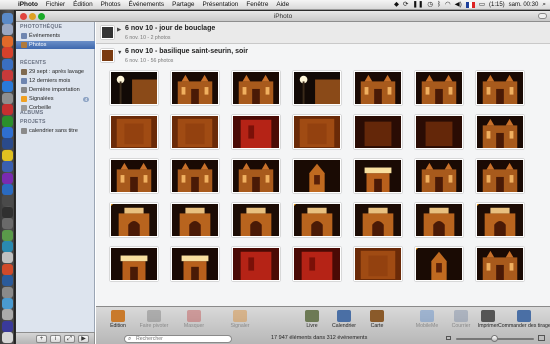  What do you see at coordinates (430, 5) in the screenshot?
I see `time-machine-icon: ◷` at bounding box center [430, 5].